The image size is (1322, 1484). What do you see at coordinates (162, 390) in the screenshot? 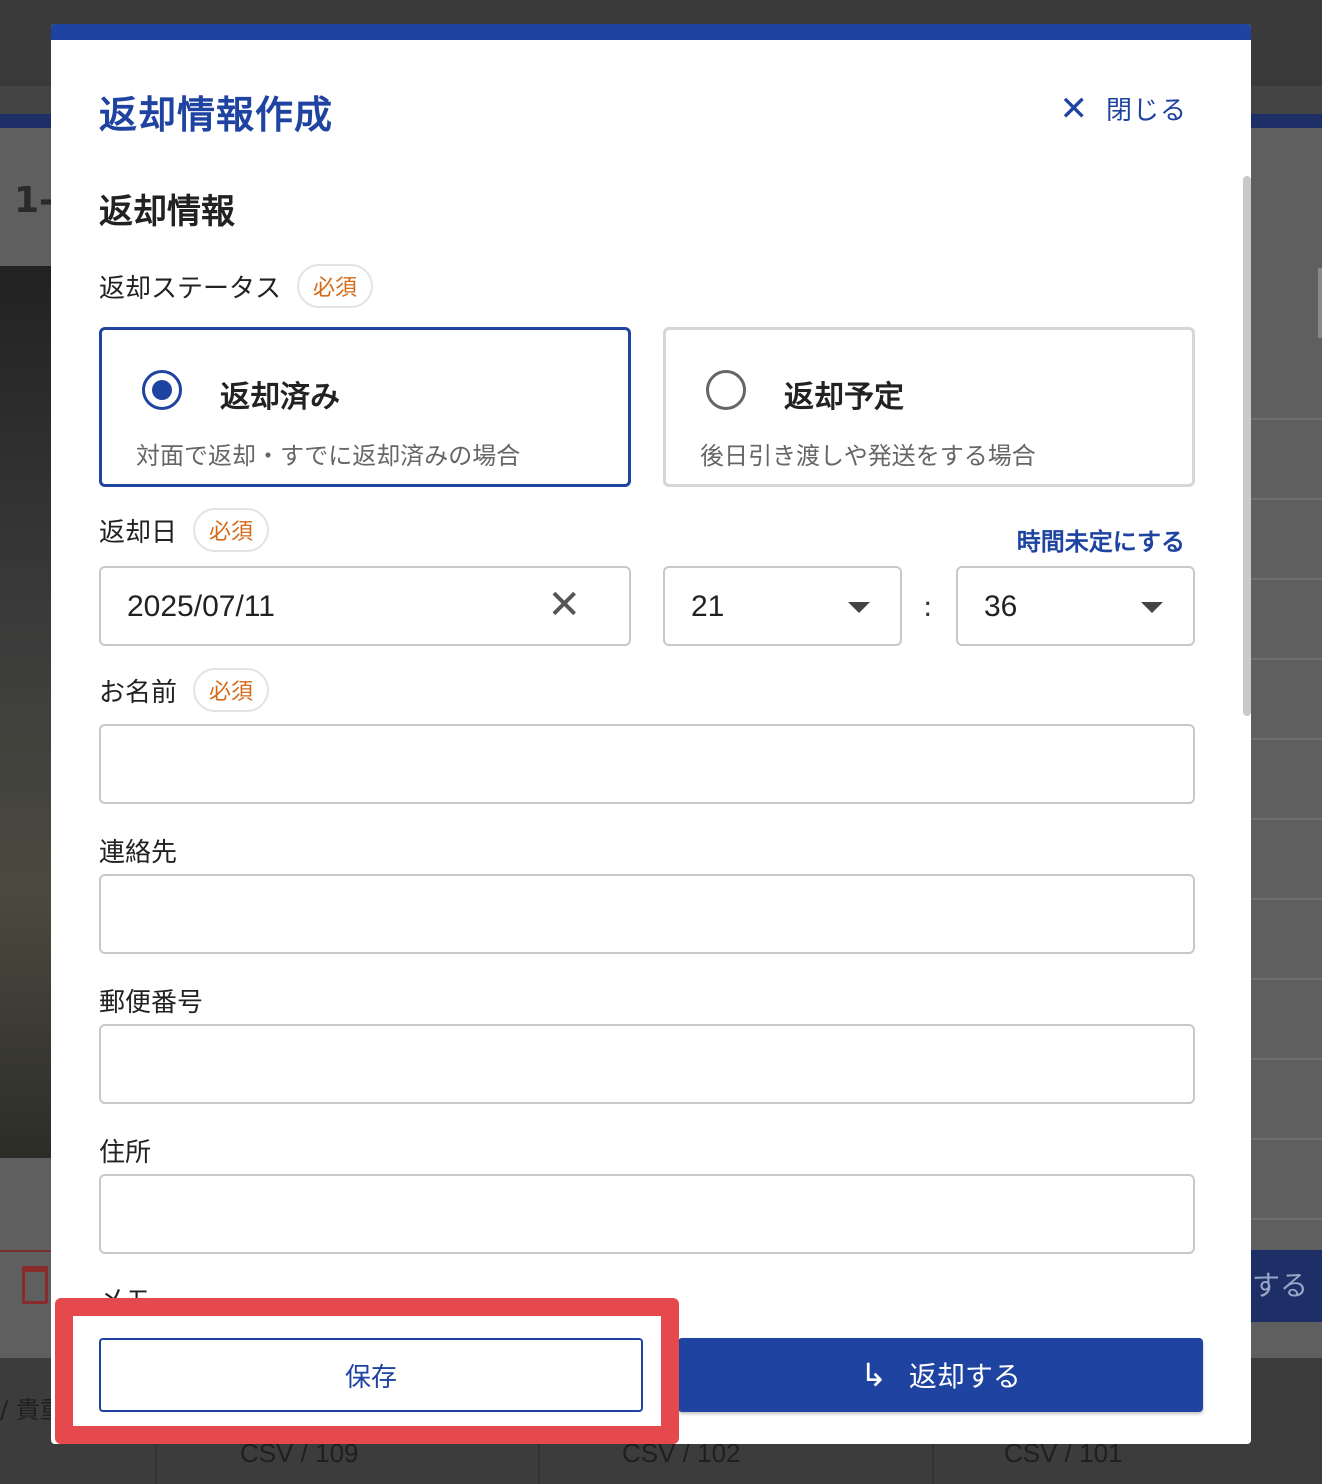
I see `radio-selected-icon` at bounding box center [162, 390].